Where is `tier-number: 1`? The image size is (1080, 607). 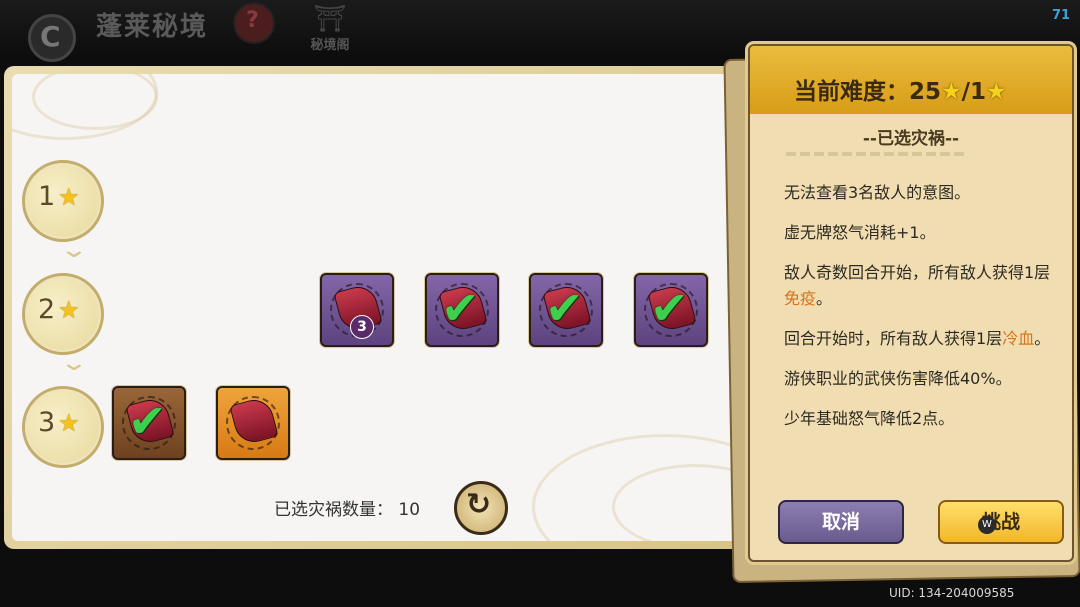
tier-number: 1 is located at coordinates (47, 196).